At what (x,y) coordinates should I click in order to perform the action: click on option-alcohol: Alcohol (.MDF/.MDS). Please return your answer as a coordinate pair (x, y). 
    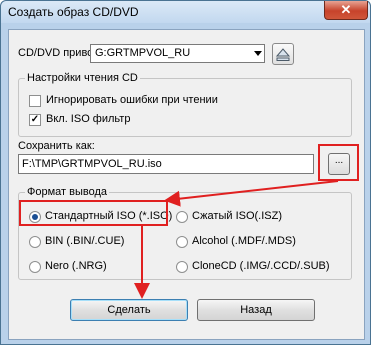
    Looking at the image, I should click on (244, 241).